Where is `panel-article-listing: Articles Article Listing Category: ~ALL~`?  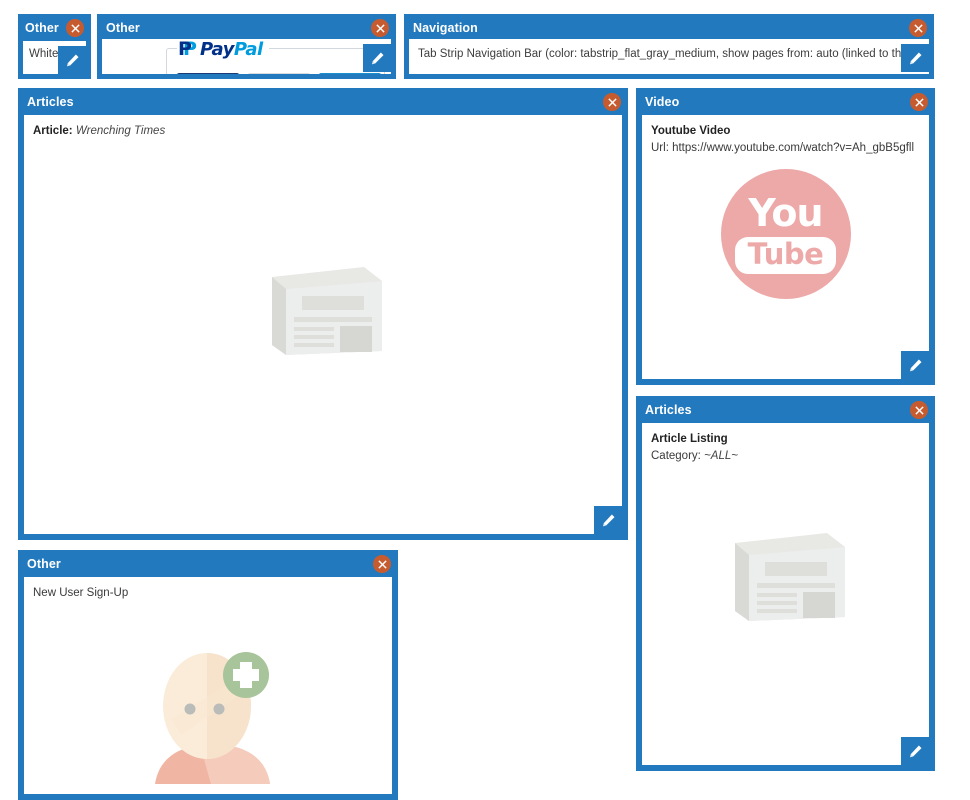 panel-article-listing: Articles Article Listing Category: ~ALL~ is located at coordinates (785, 583).